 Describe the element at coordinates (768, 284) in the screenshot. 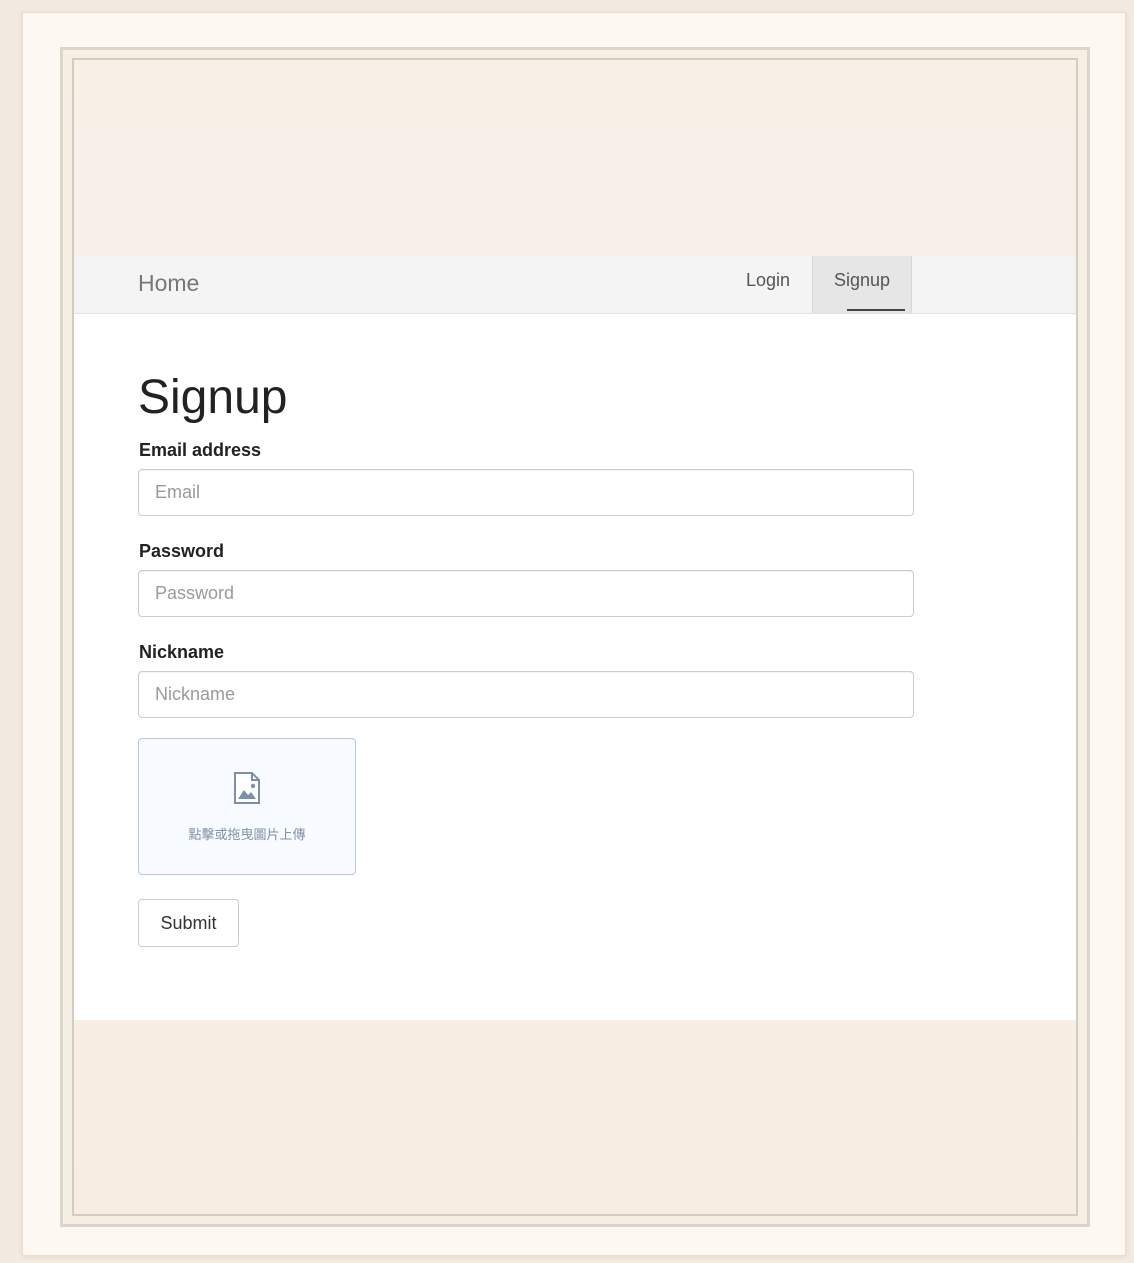

I see `nav-link-login: Login` at that location.